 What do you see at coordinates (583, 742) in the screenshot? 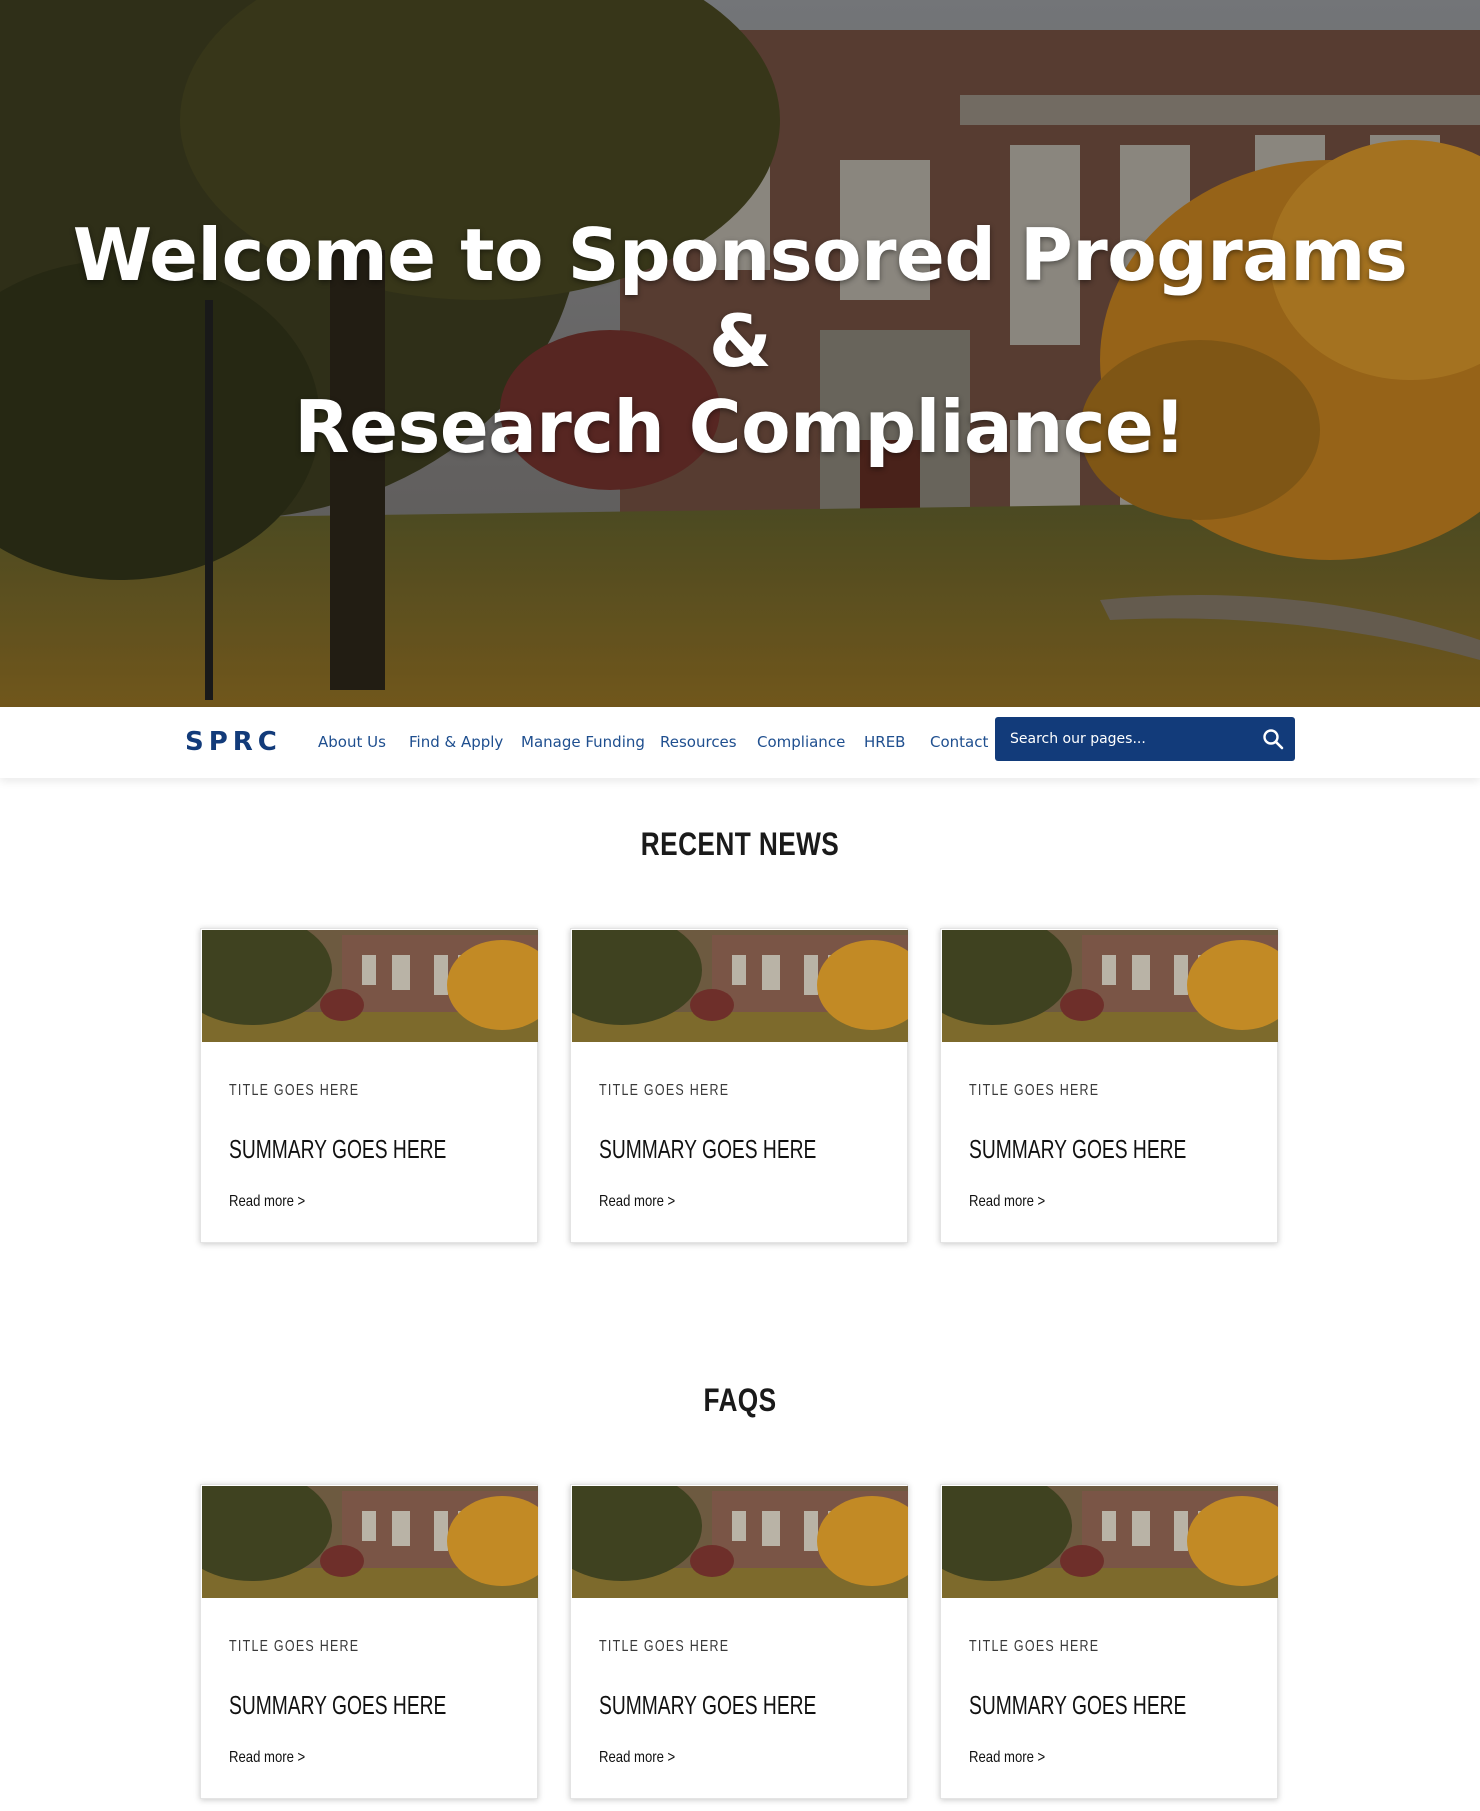
I see `nav-link-manage-funding: Manage Funding` at bounding box center [583, 742].